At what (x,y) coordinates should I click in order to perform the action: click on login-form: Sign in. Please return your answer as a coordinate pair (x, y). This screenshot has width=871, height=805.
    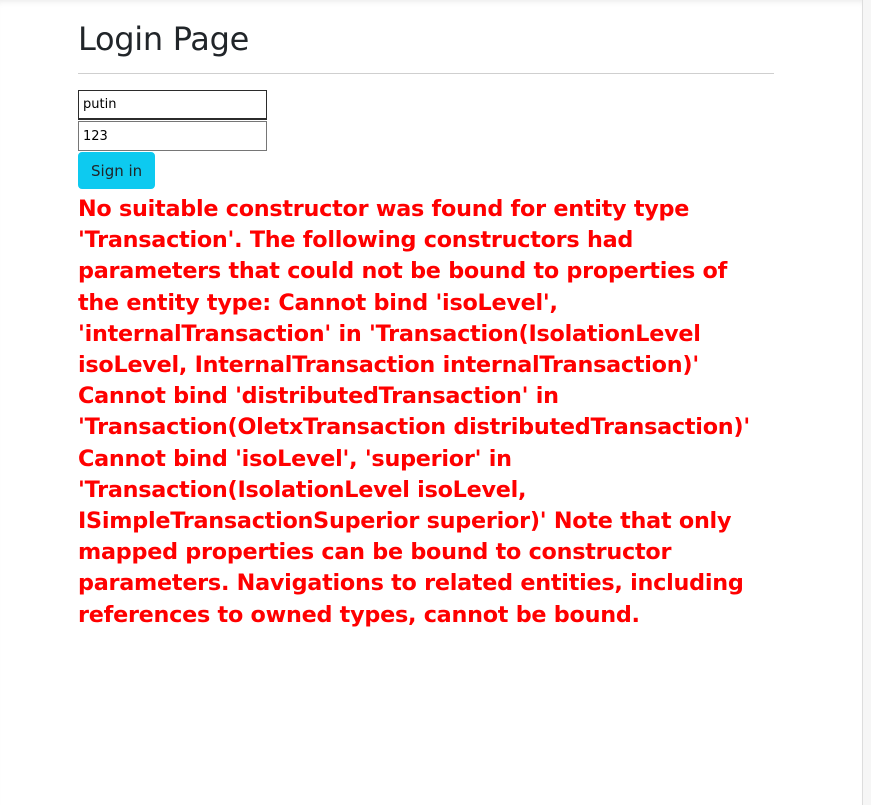
    Looking at the image, I should click on (426, 139).